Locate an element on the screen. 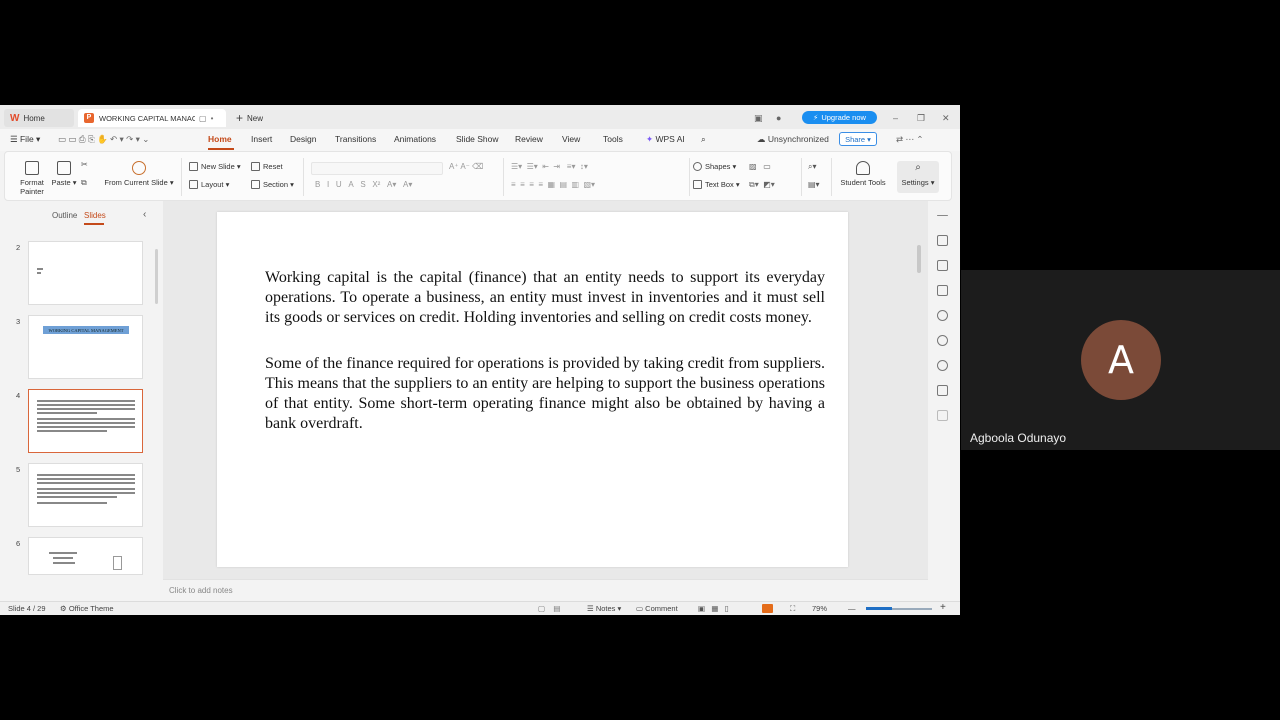  minimize-icon: – is located at coordinates (895, 118).